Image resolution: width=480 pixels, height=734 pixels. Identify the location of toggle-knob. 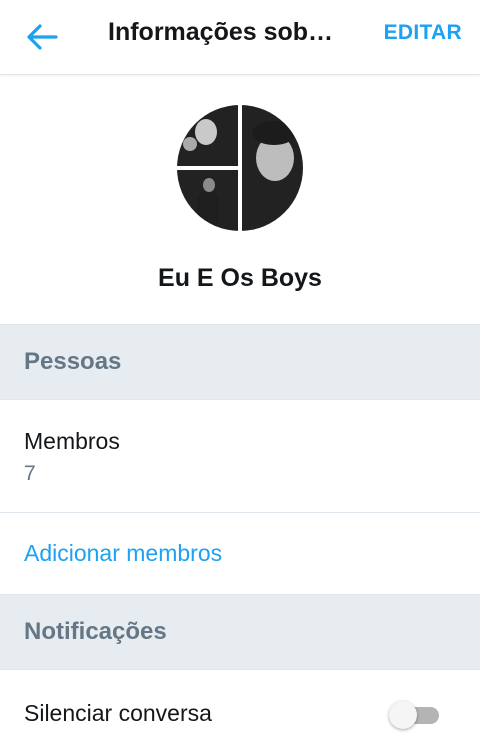
(403, 715).